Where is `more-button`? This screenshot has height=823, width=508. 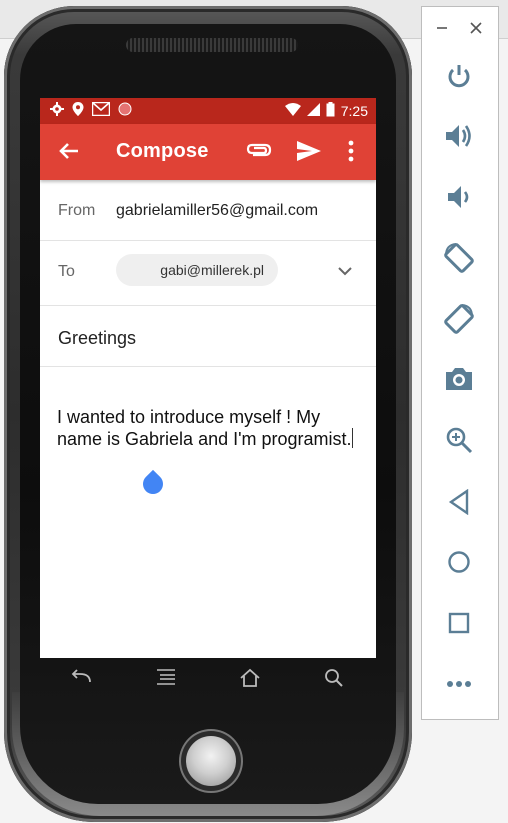 more-button is located at coordinates (459, 684).